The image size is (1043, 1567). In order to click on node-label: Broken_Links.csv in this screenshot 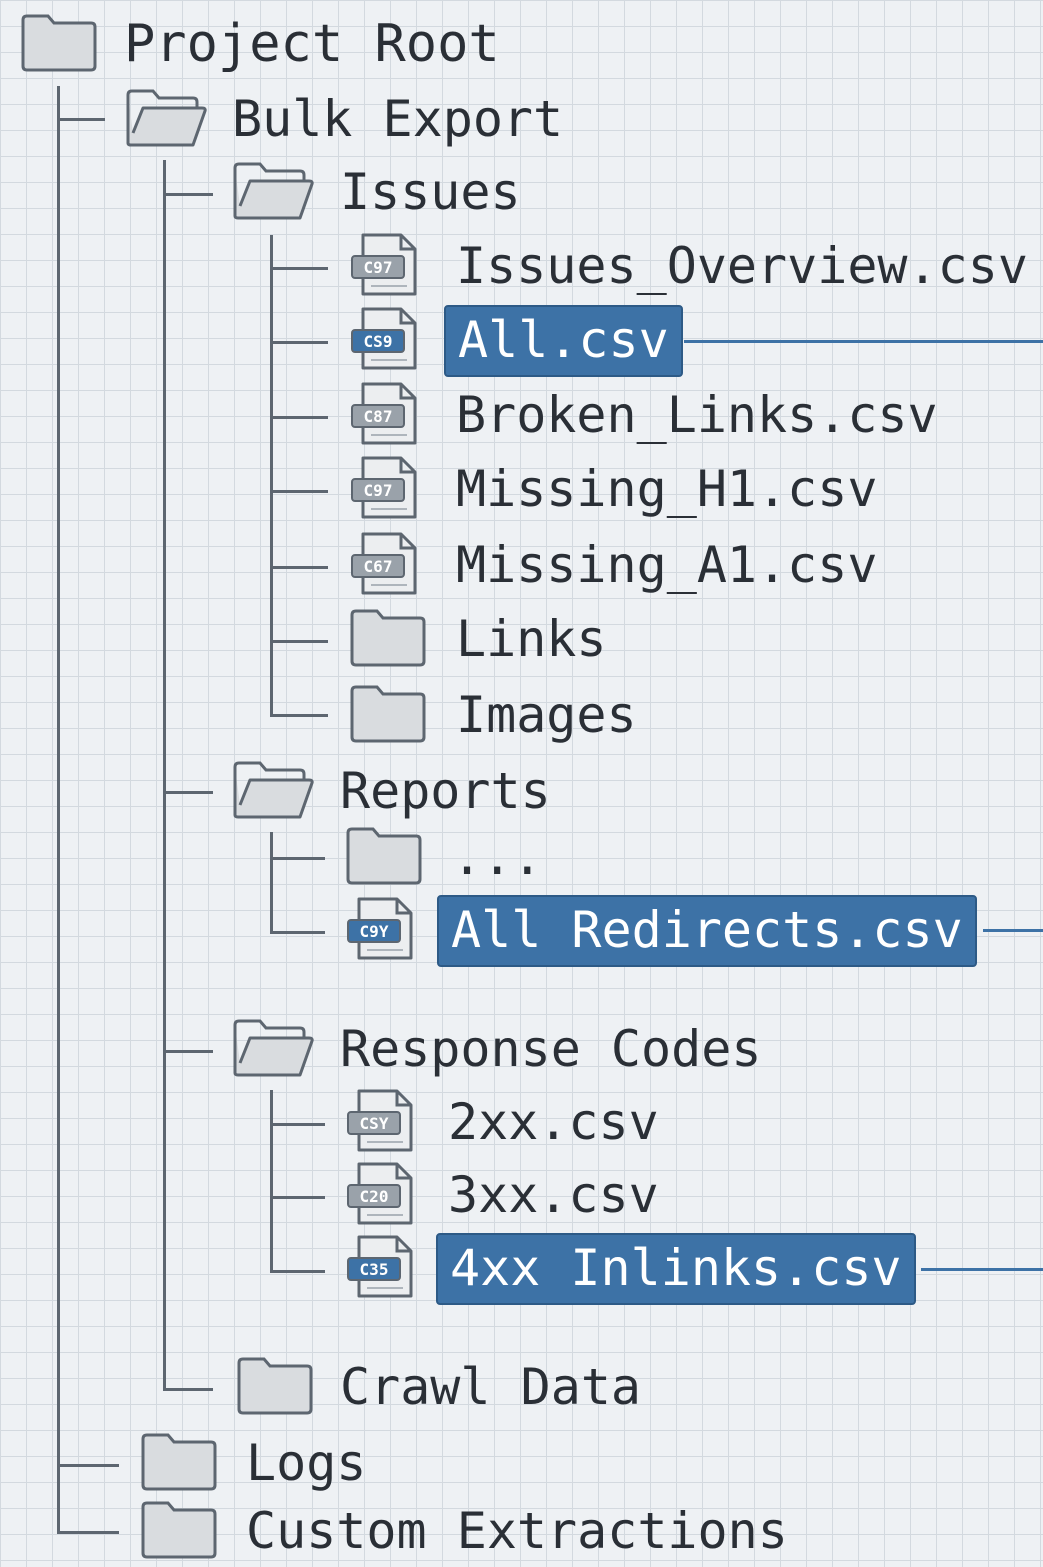, I will do `click(697, 415)`.